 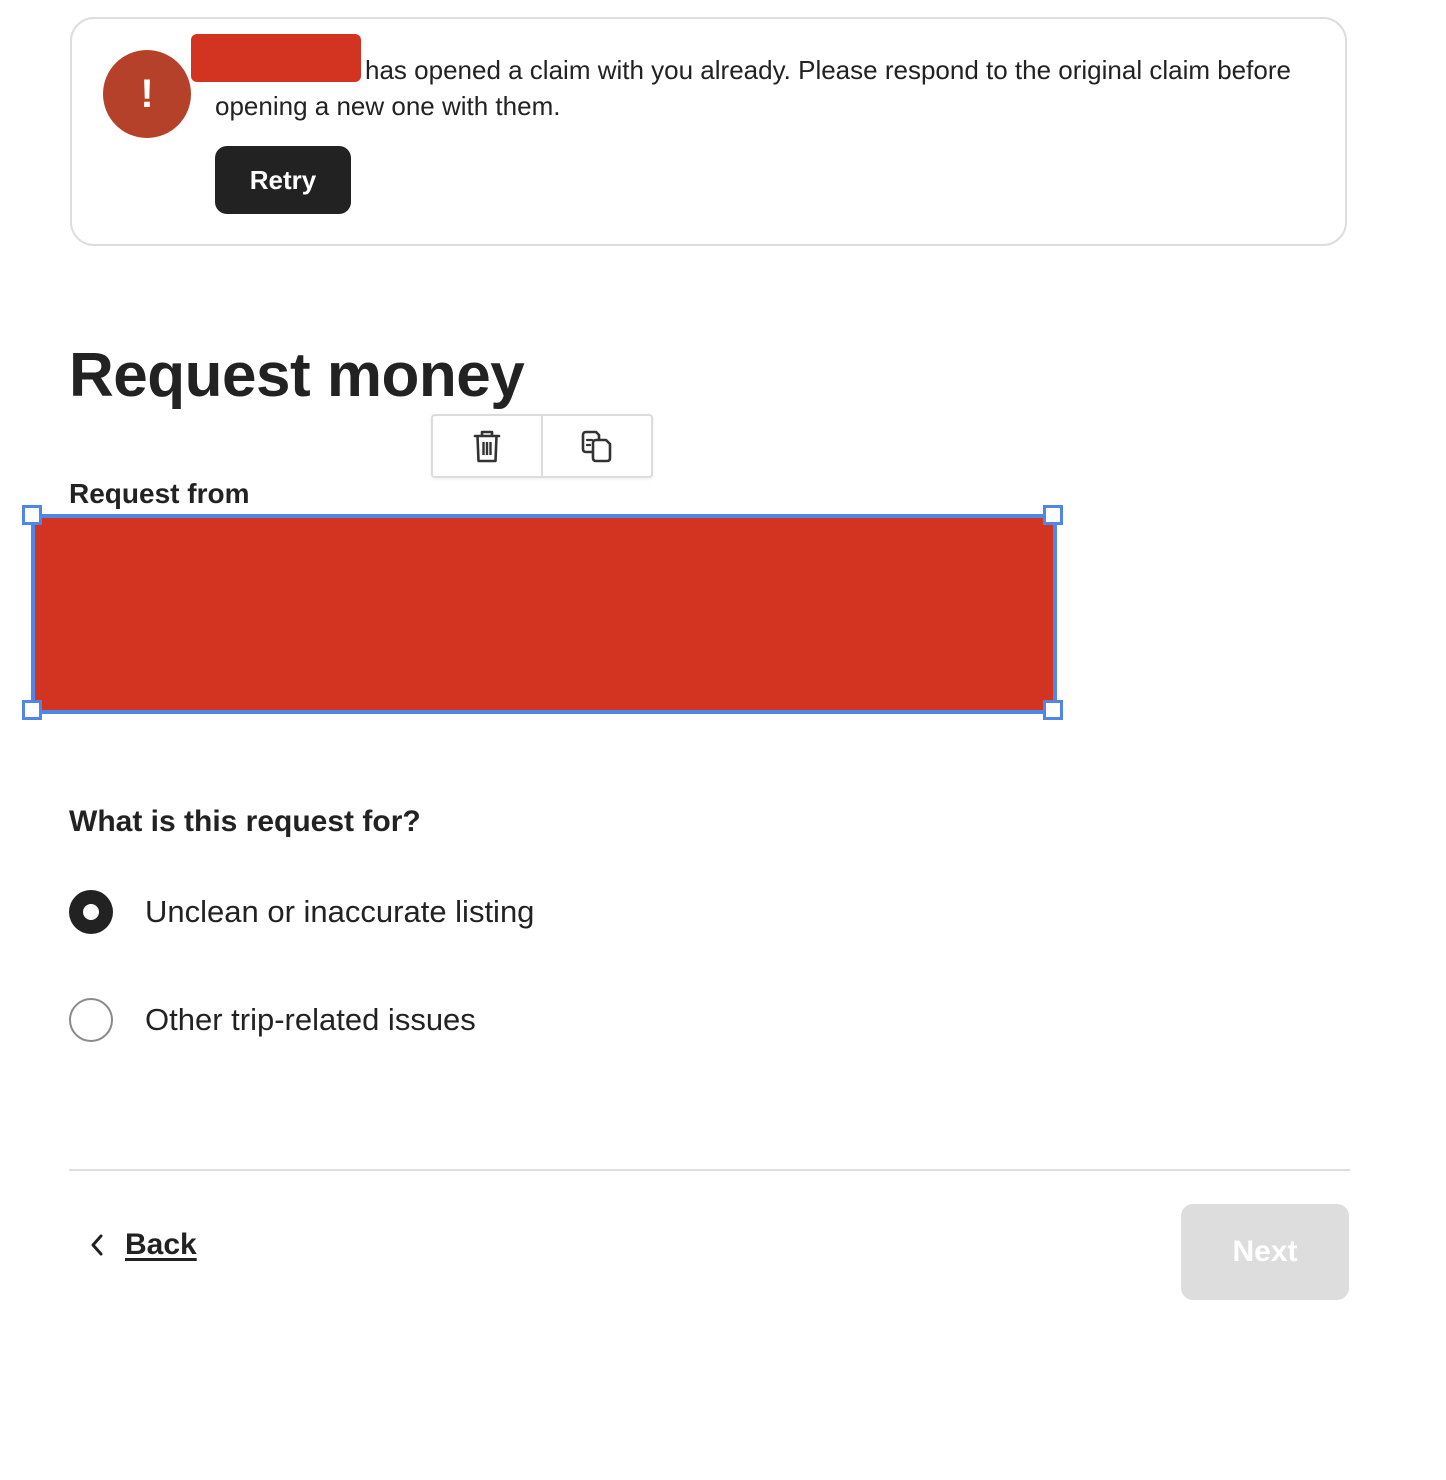 I want to click on radio-option-unclean-listing: Unclean or inaccurate listing, so click(x=301, y=912).